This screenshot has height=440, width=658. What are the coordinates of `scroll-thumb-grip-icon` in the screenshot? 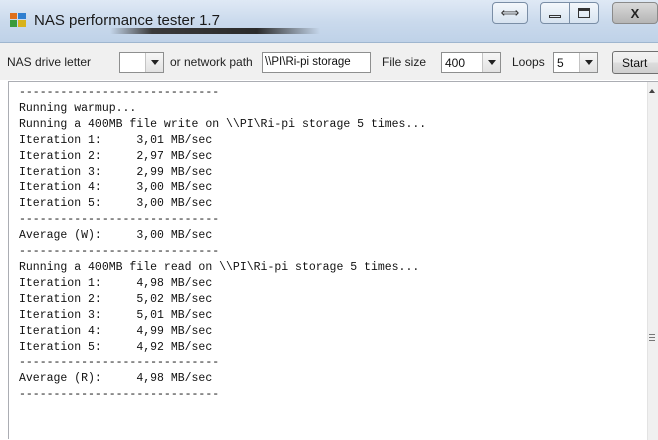 It's located at (652, 340).